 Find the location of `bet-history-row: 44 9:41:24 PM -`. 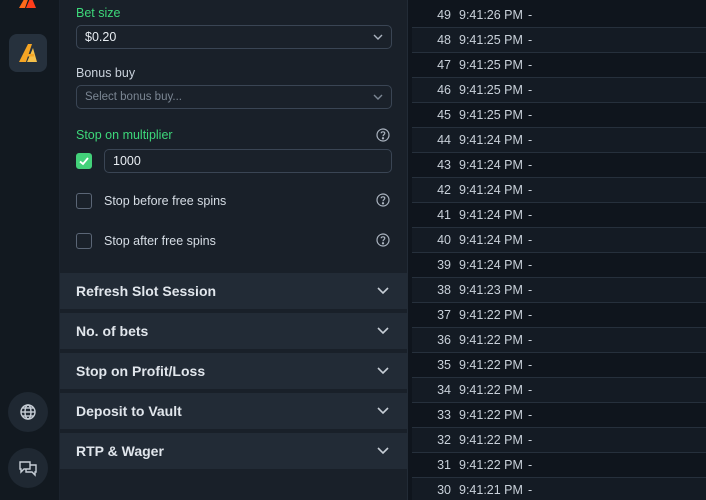

bet-history-row: 44 9:41:24 PM - is located at coordinates (559, 140).